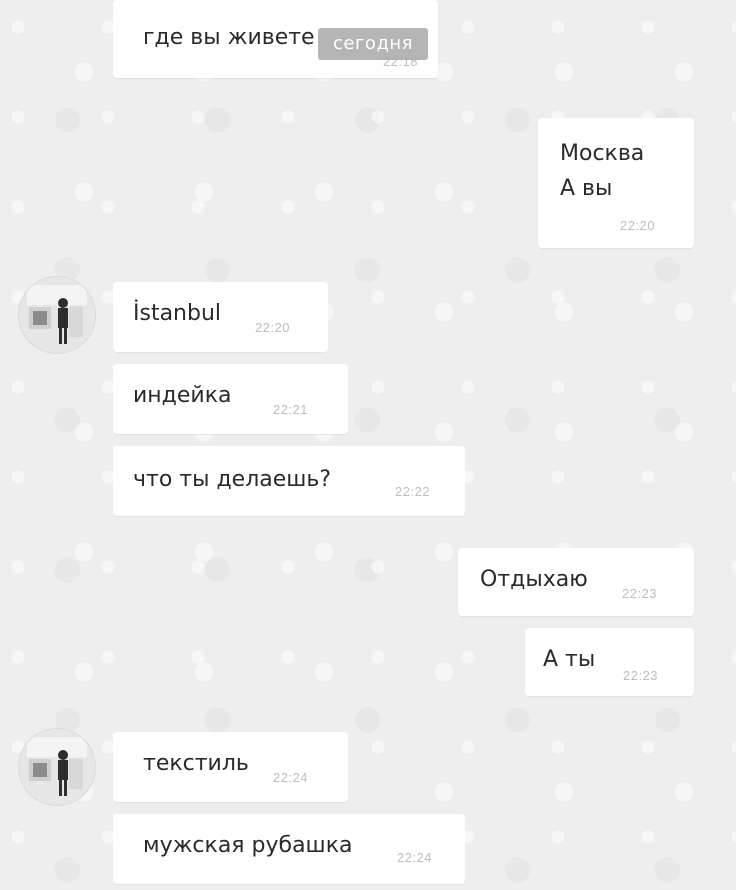 The image size is (736, 890). Describe the element at coordinates (616, 183) in the screenshot. I see `message-bubble-outgoing: Москва А вы 22:20` at that location.